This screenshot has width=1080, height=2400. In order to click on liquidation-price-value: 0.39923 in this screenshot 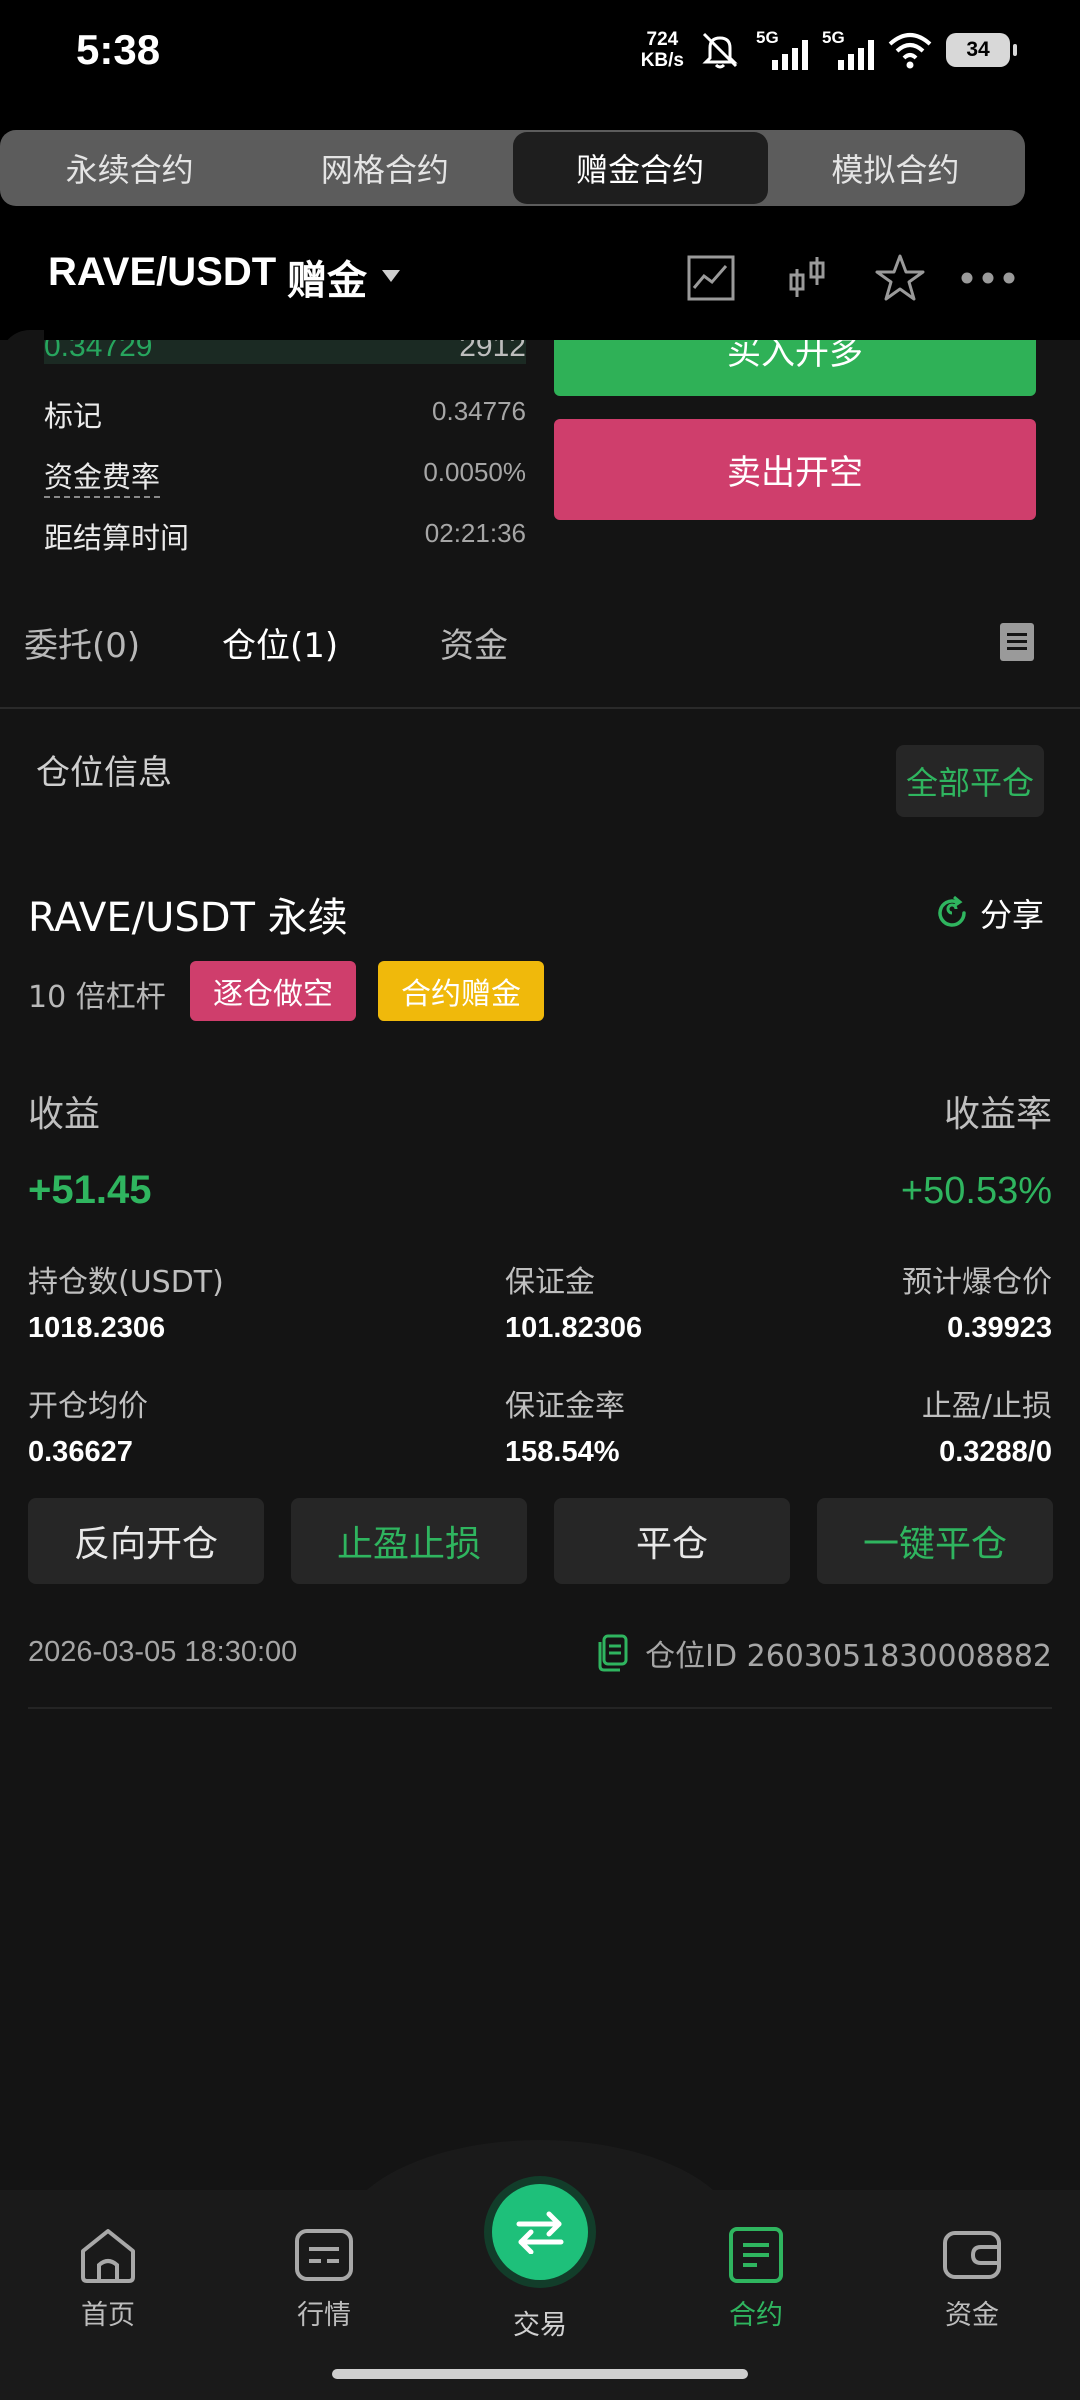, I will do `click(999, 1328)`.